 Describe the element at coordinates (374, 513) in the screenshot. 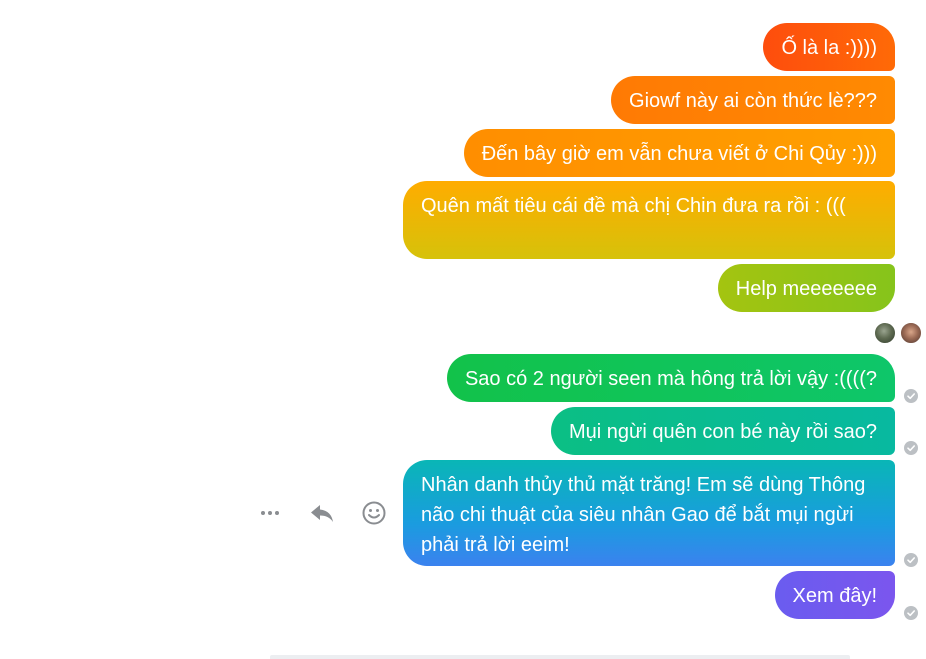

I see `emoji-react-icon` at that location.